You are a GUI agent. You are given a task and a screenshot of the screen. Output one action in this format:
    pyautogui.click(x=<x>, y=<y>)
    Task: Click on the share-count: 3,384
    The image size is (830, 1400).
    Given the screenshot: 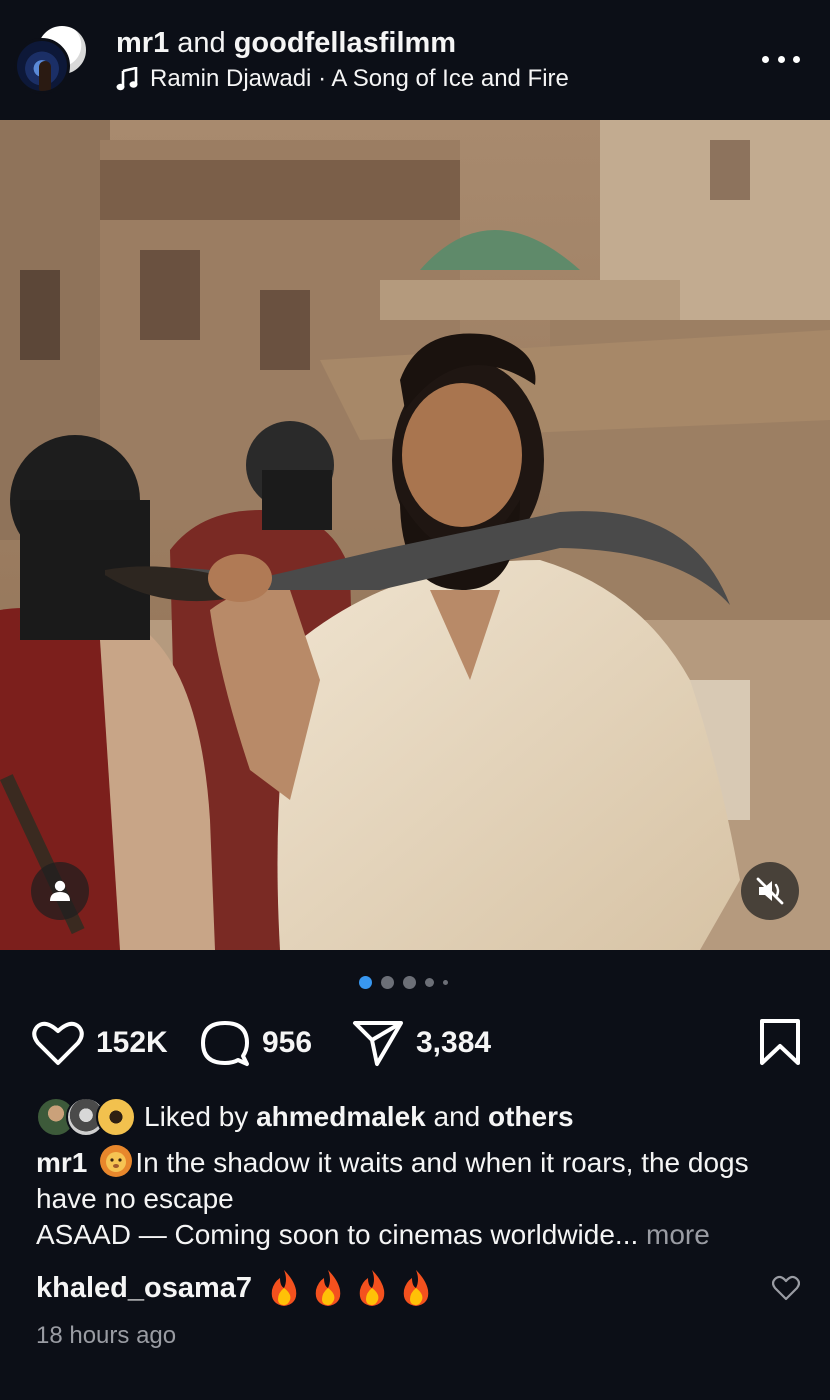 What is the action you would take?
    pyautogui.click(x=454, y=1042)
    